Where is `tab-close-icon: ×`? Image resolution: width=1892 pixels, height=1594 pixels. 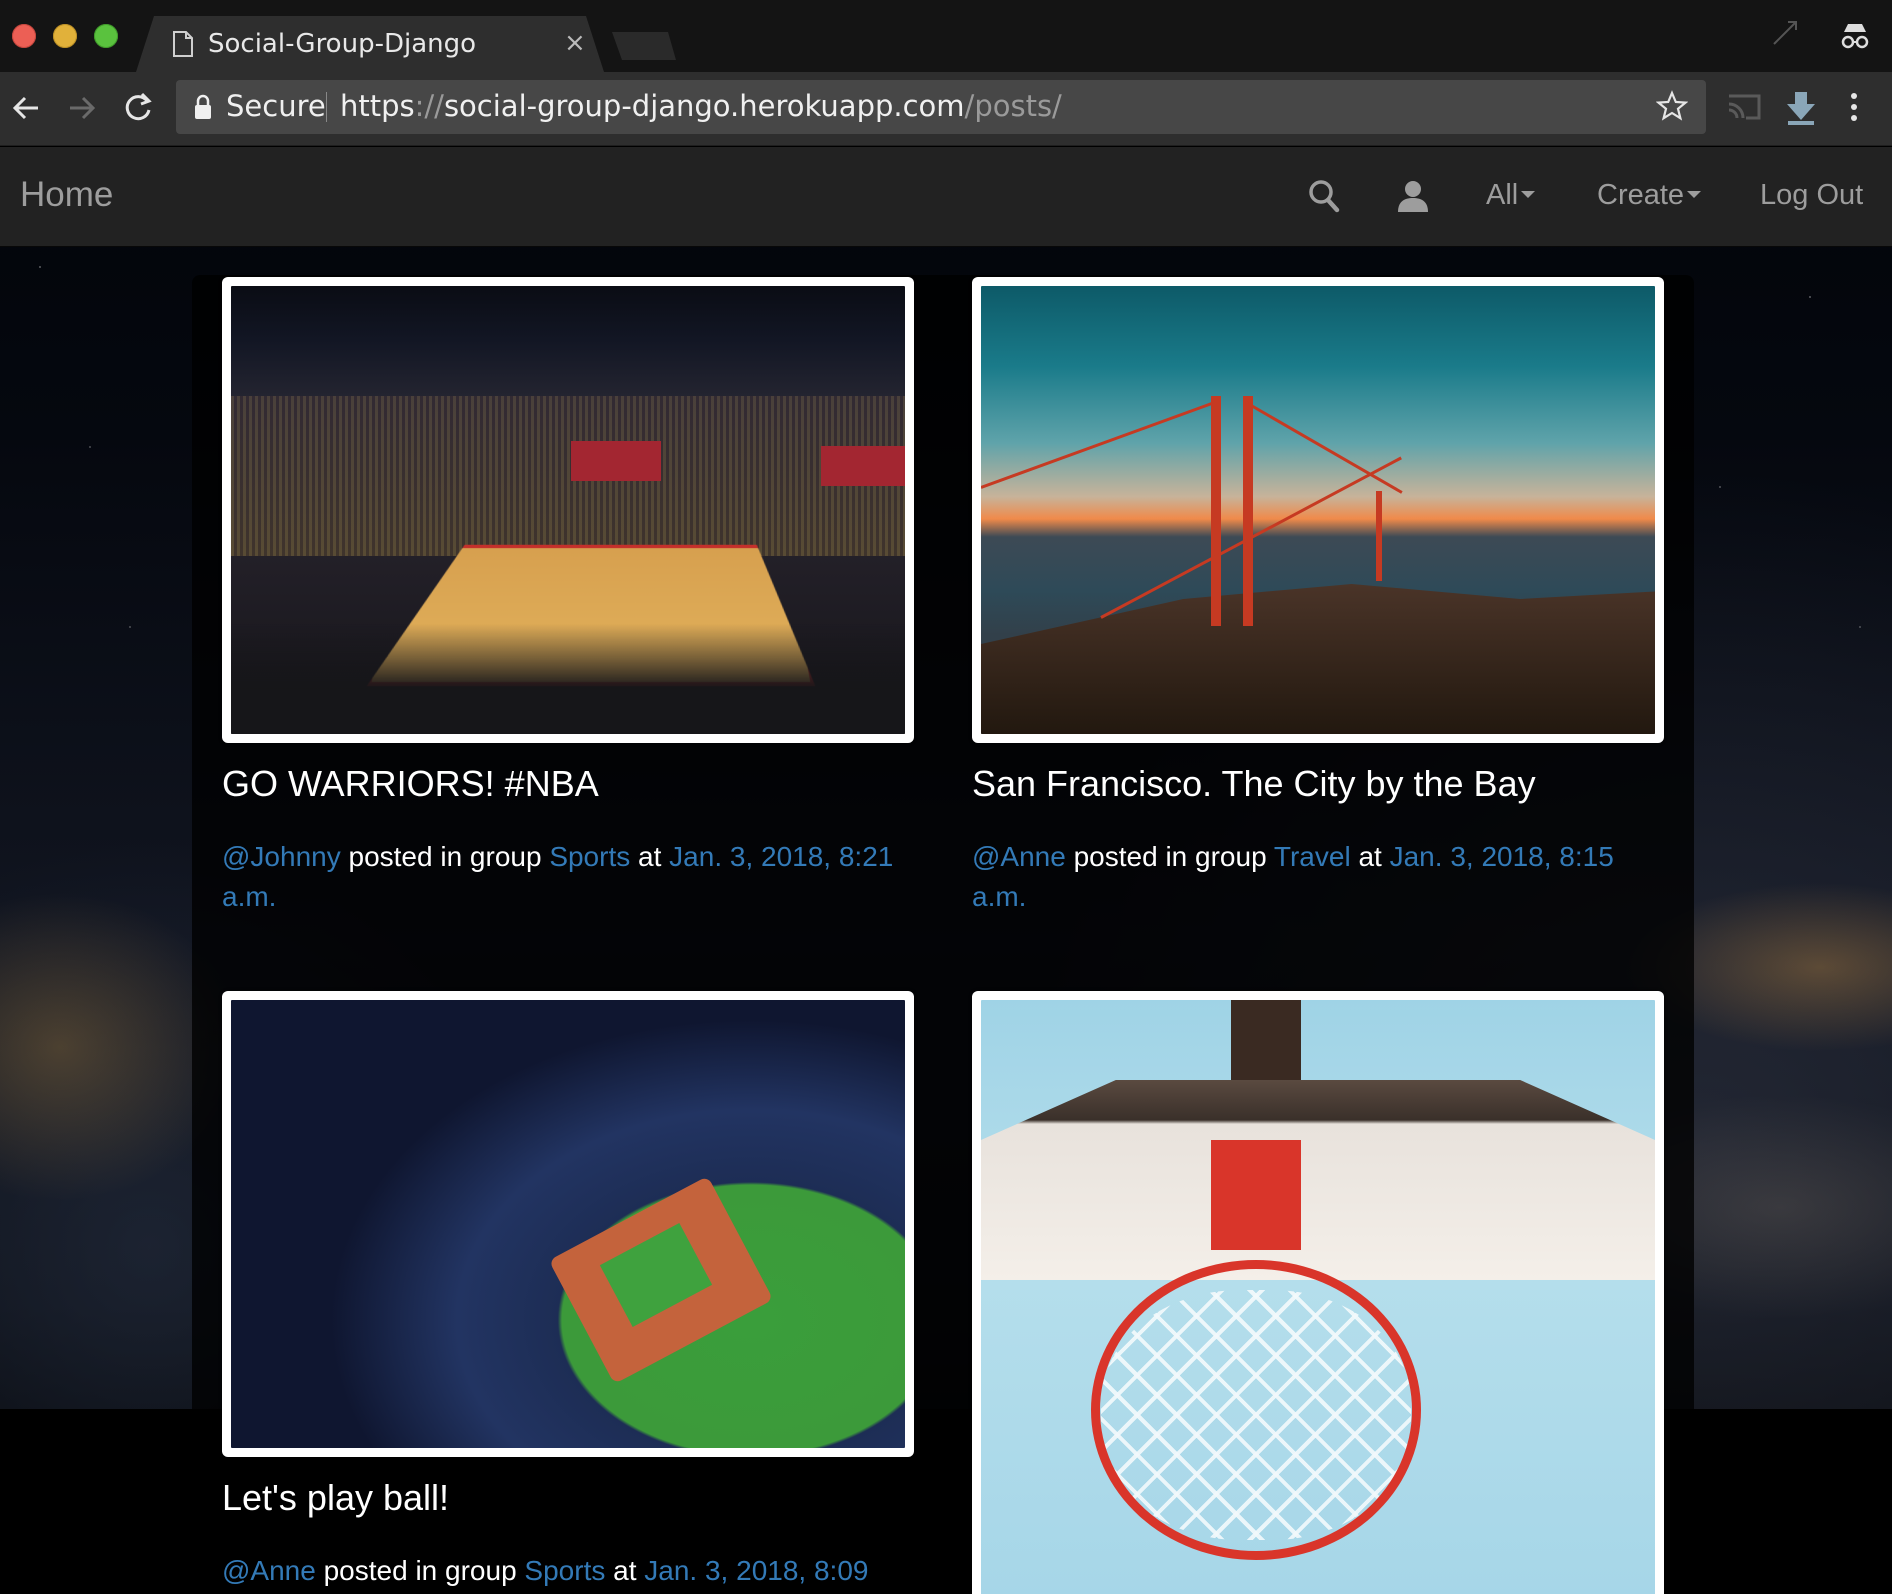
tab-close-icon: × is located at coordinates (575, 43).